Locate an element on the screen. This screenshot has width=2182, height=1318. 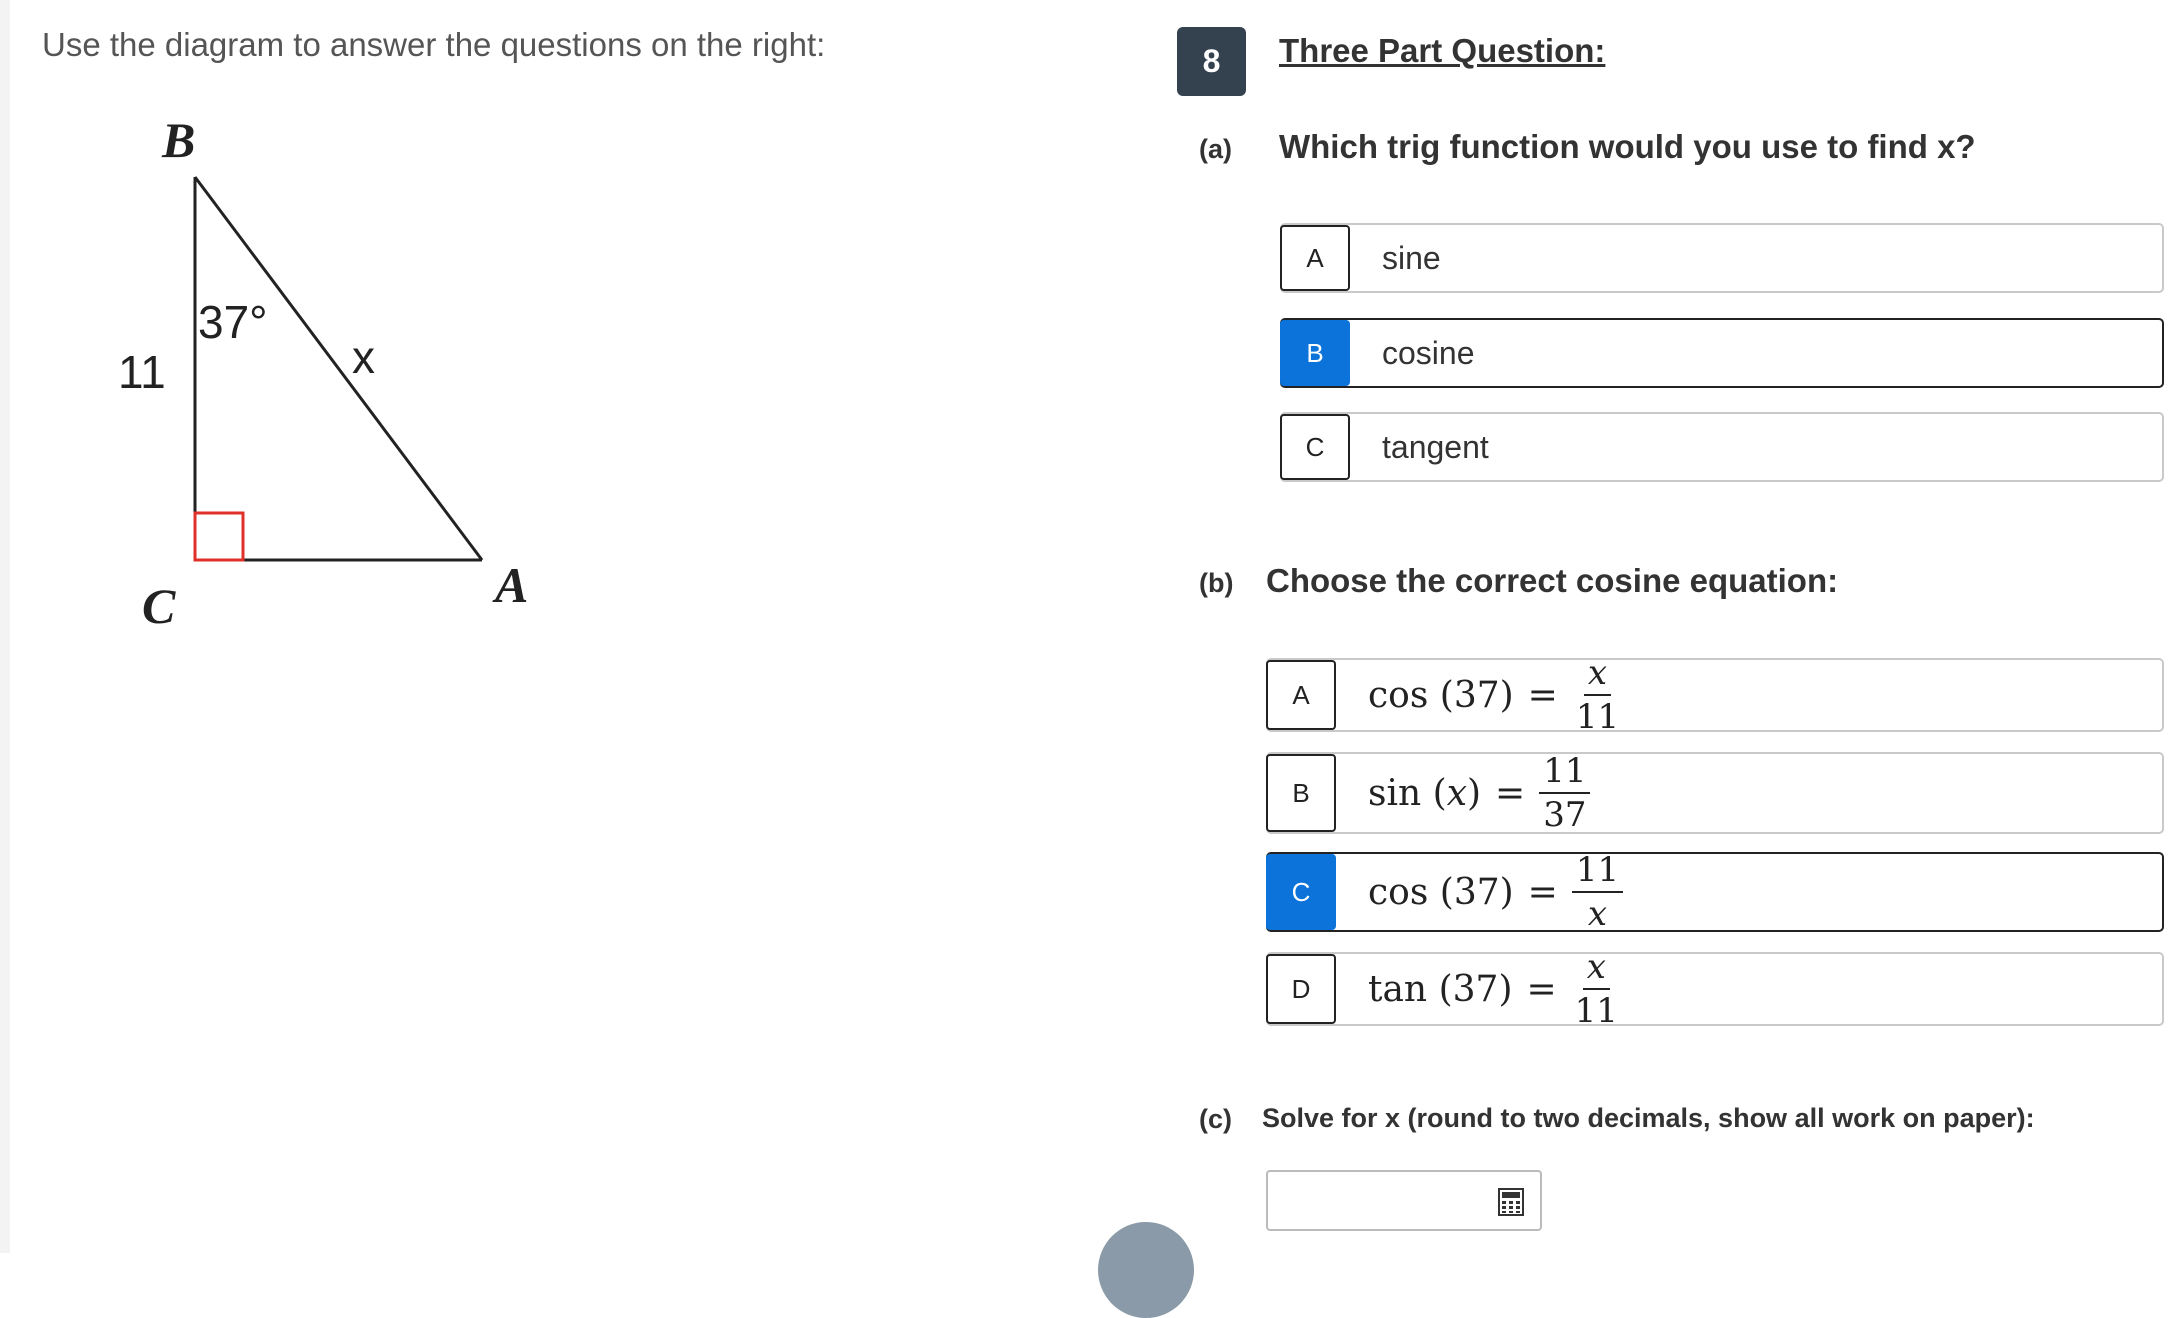
eq-arg: x is located at coordinates (1456, 793).